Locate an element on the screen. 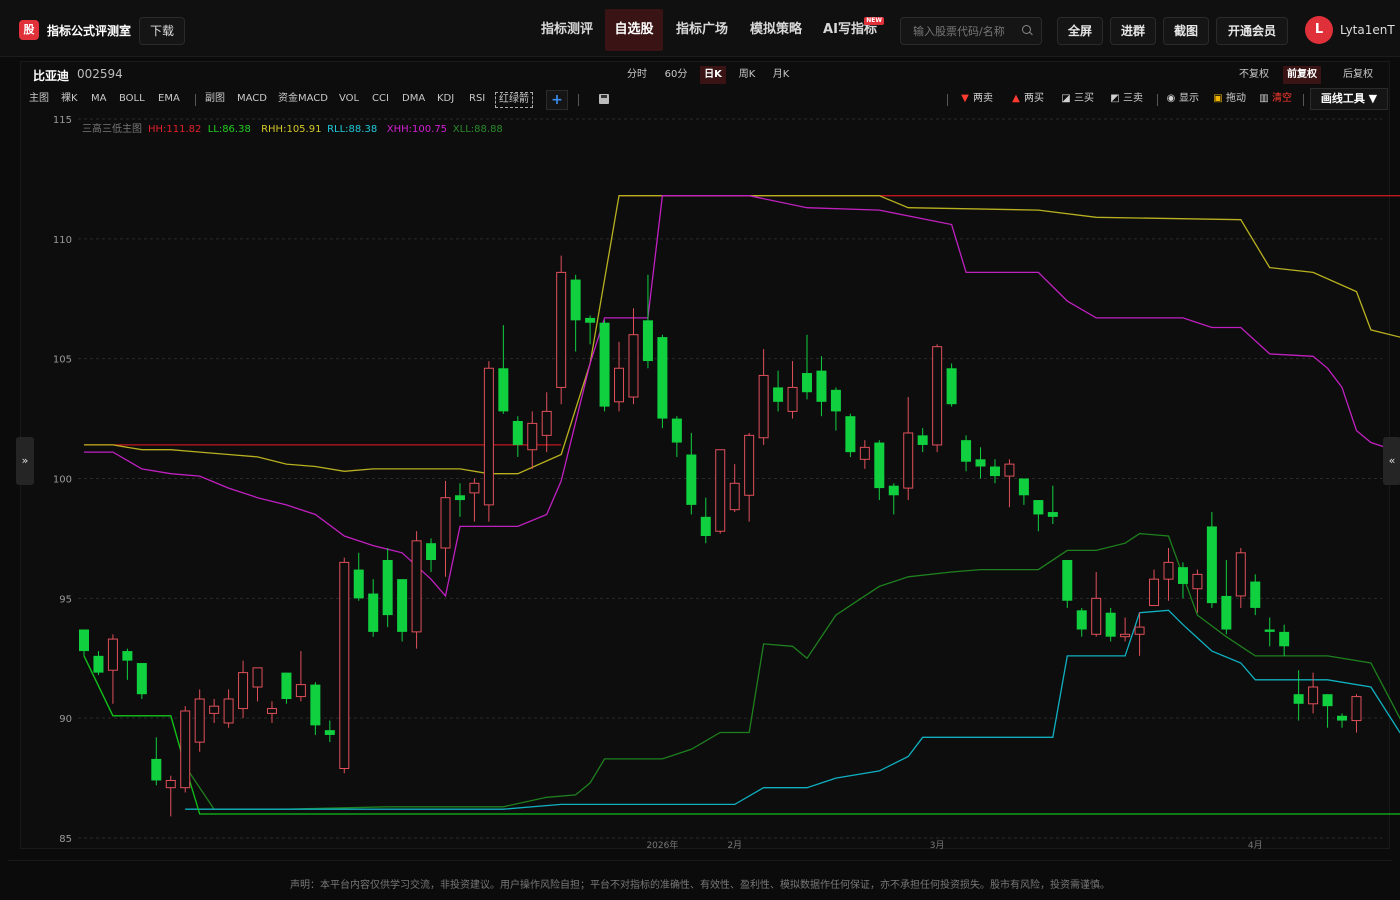  x-tick-label: 3月 is located at coordinates (937, 845).